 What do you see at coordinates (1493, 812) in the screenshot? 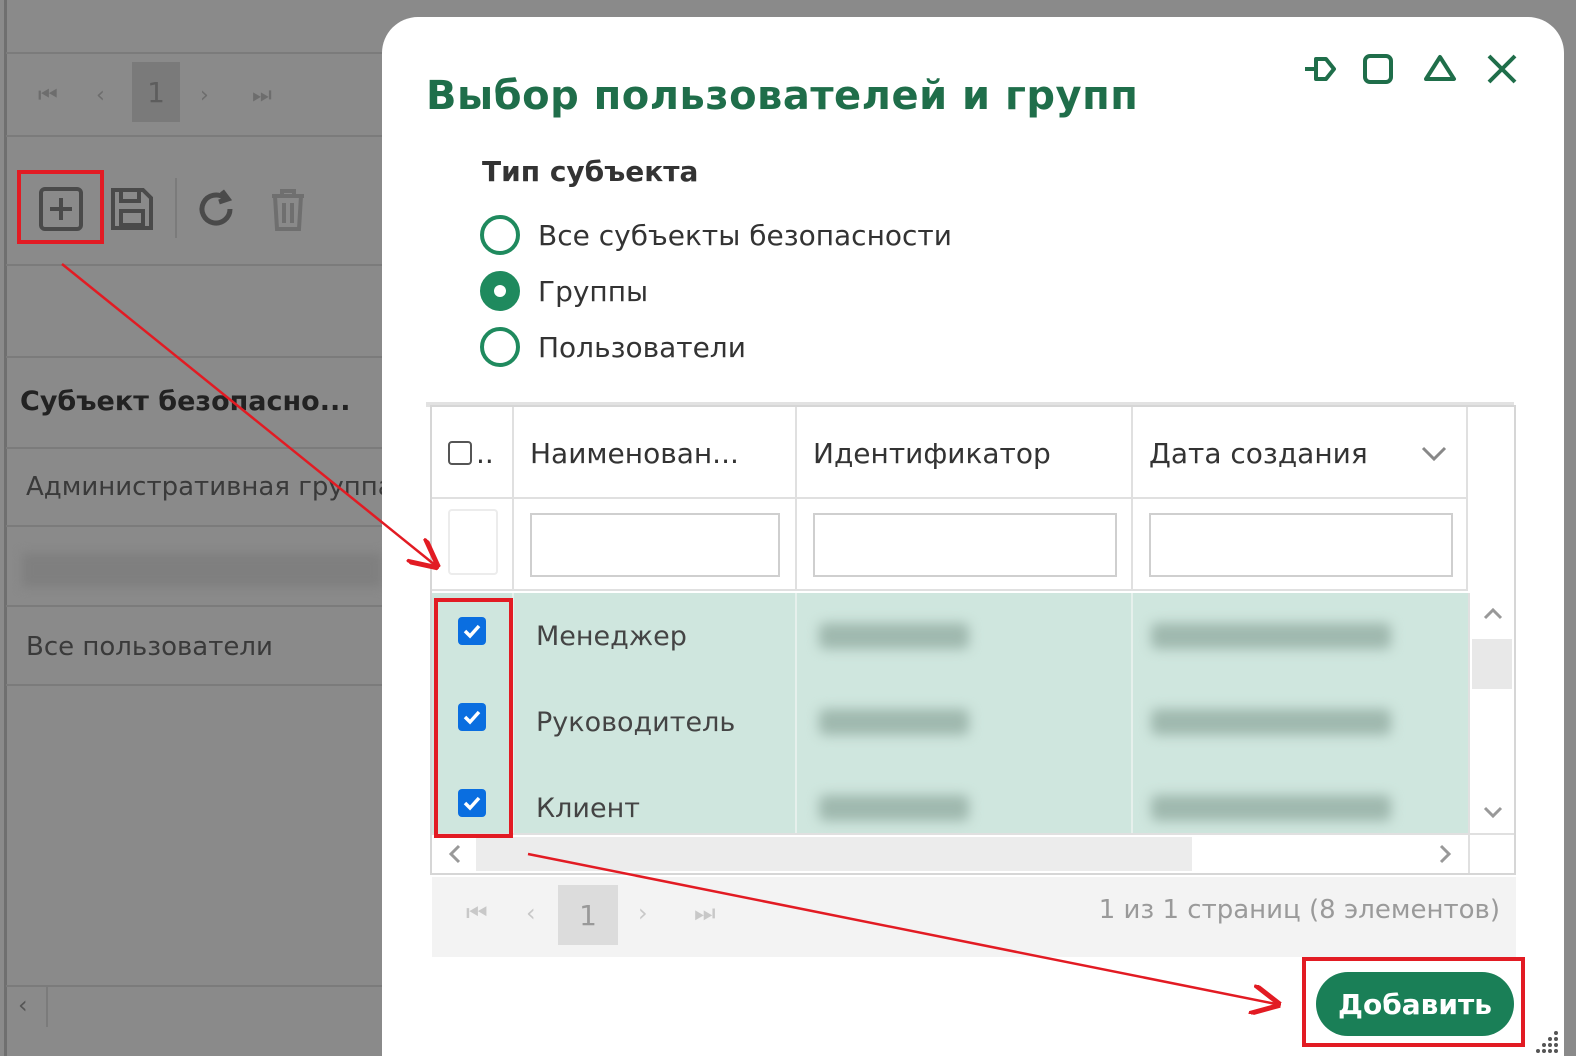
I see `scroll-down-icon` at bounding box center [1493, 812].